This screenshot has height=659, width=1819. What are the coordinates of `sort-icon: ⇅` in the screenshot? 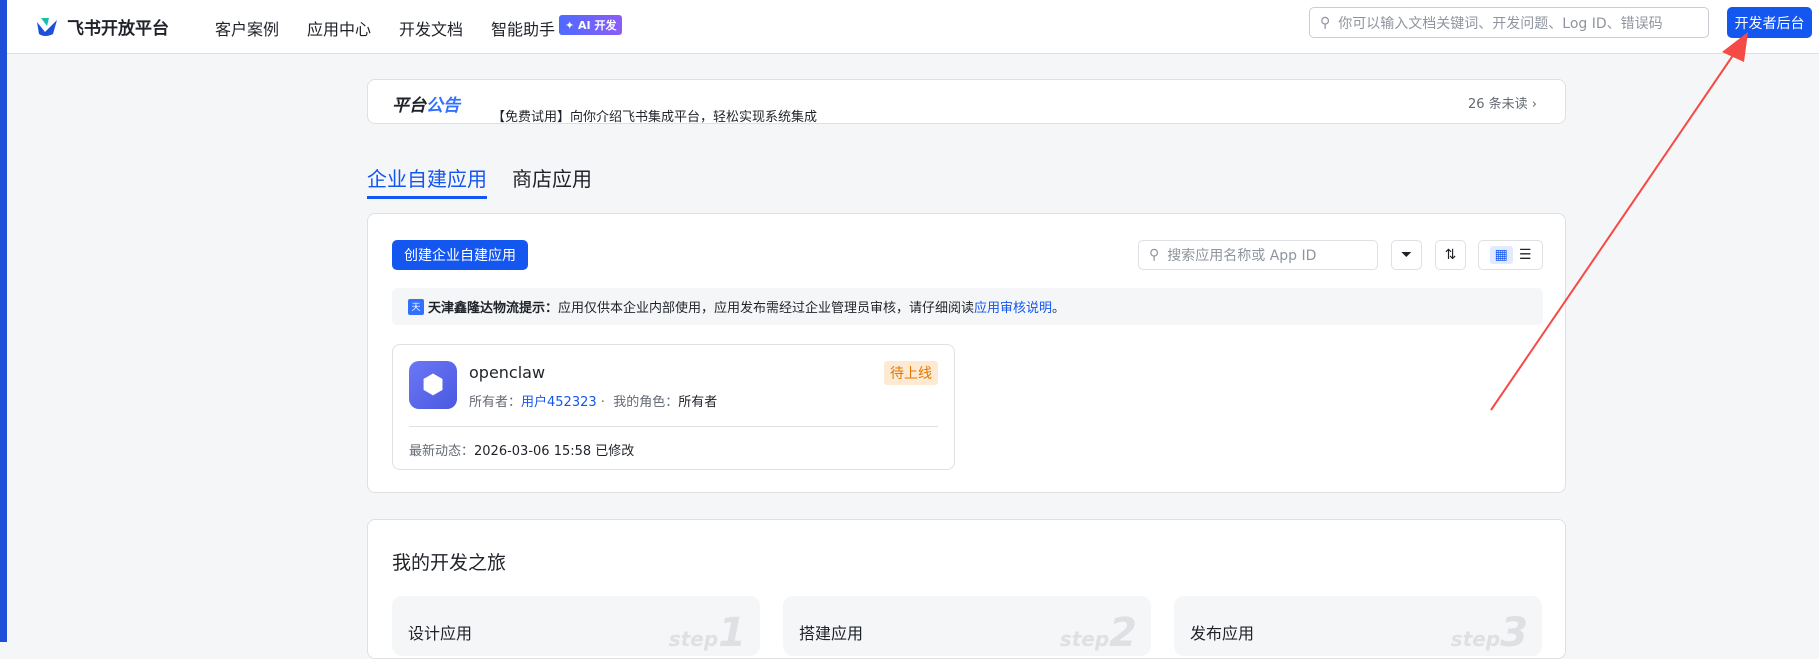 It's located at (1450, 255).